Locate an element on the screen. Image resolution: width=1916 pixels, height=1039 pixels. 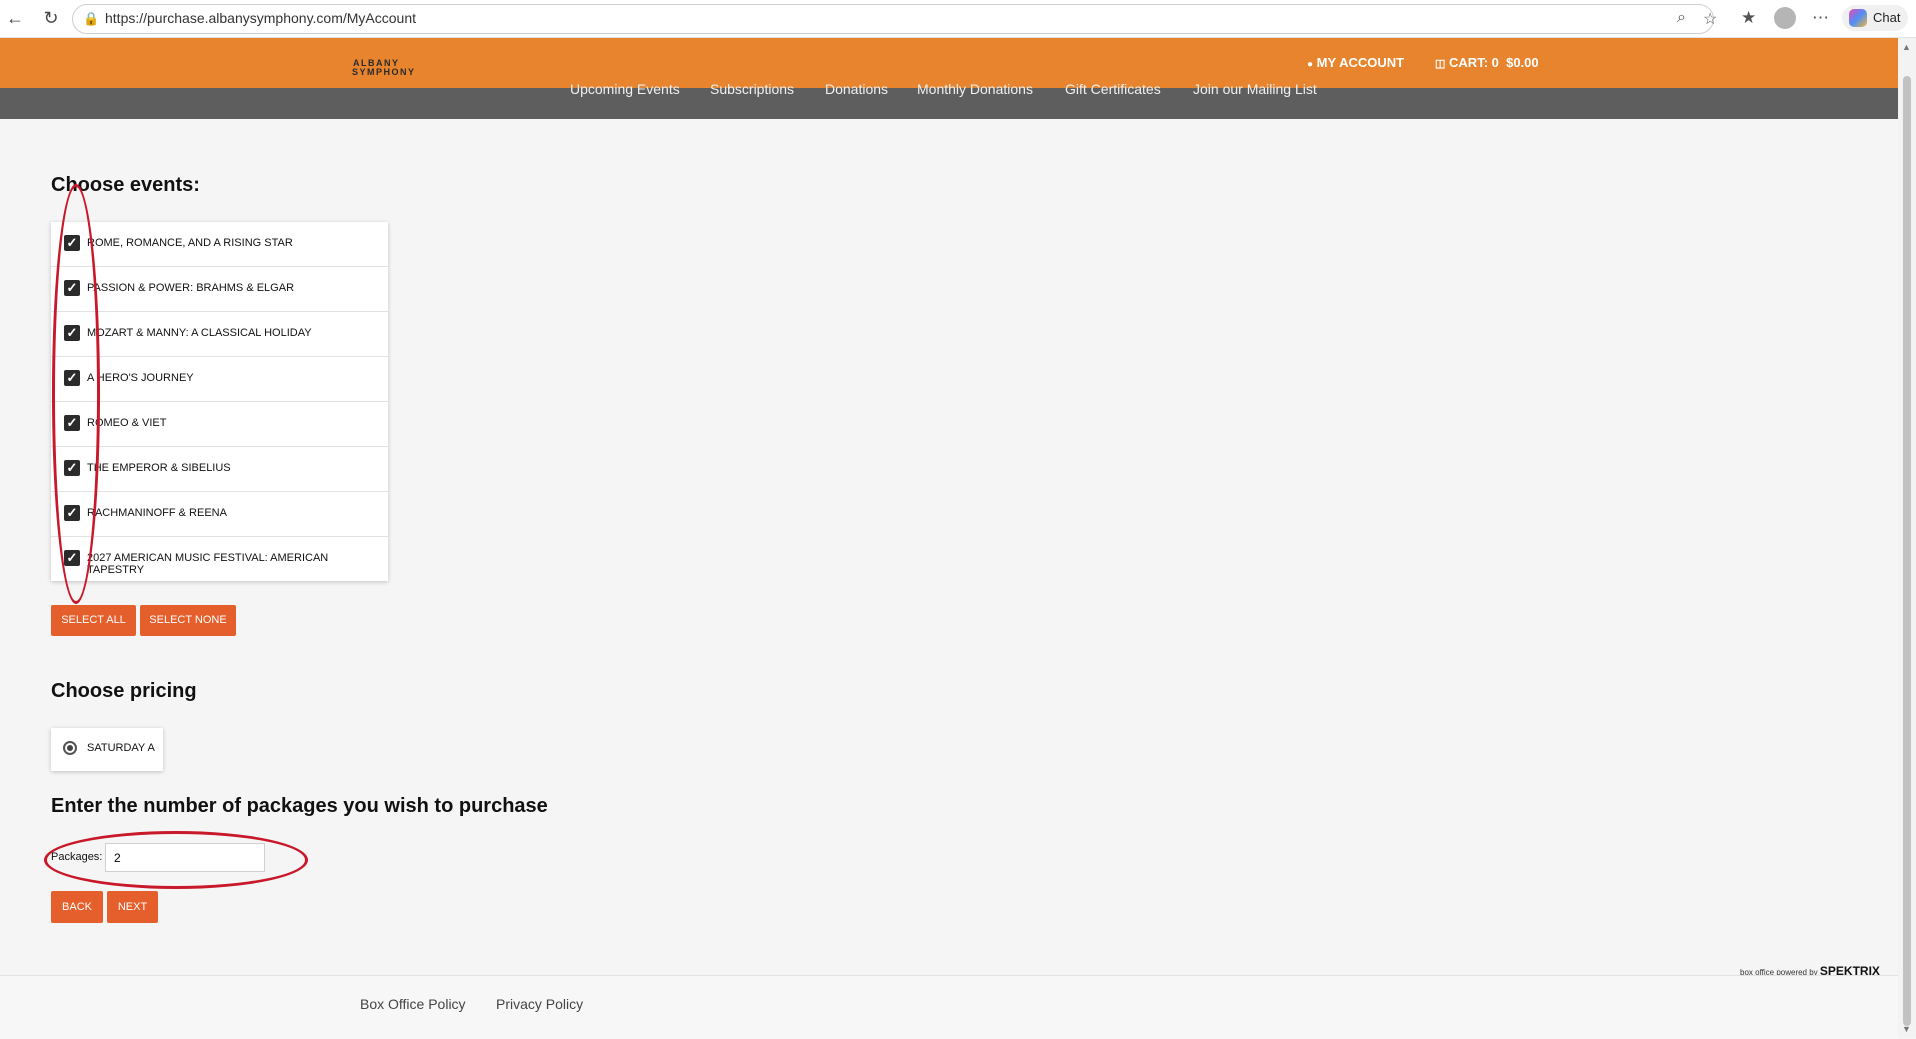
back-arrow-icon: ← is located at coordinates (15, 18).